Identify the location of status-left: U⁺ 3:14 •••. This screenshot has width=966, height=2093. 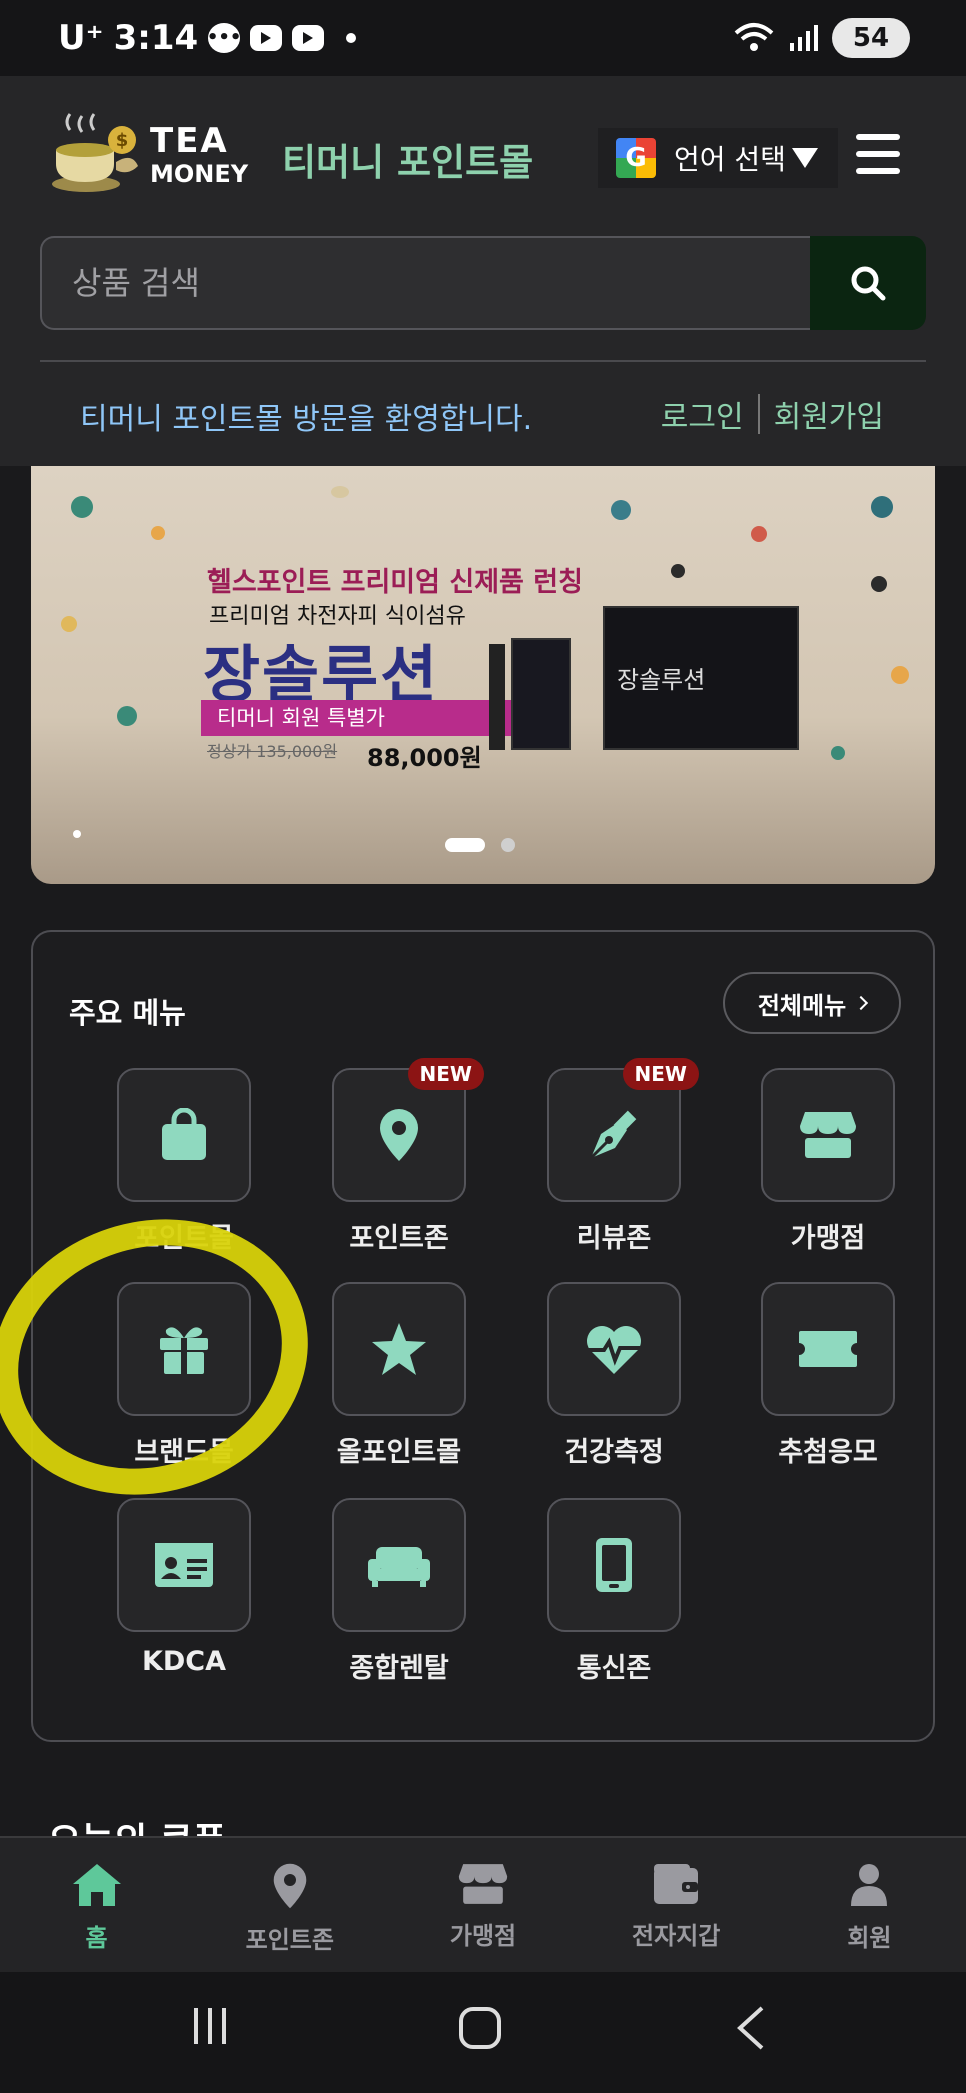
(207, 38).